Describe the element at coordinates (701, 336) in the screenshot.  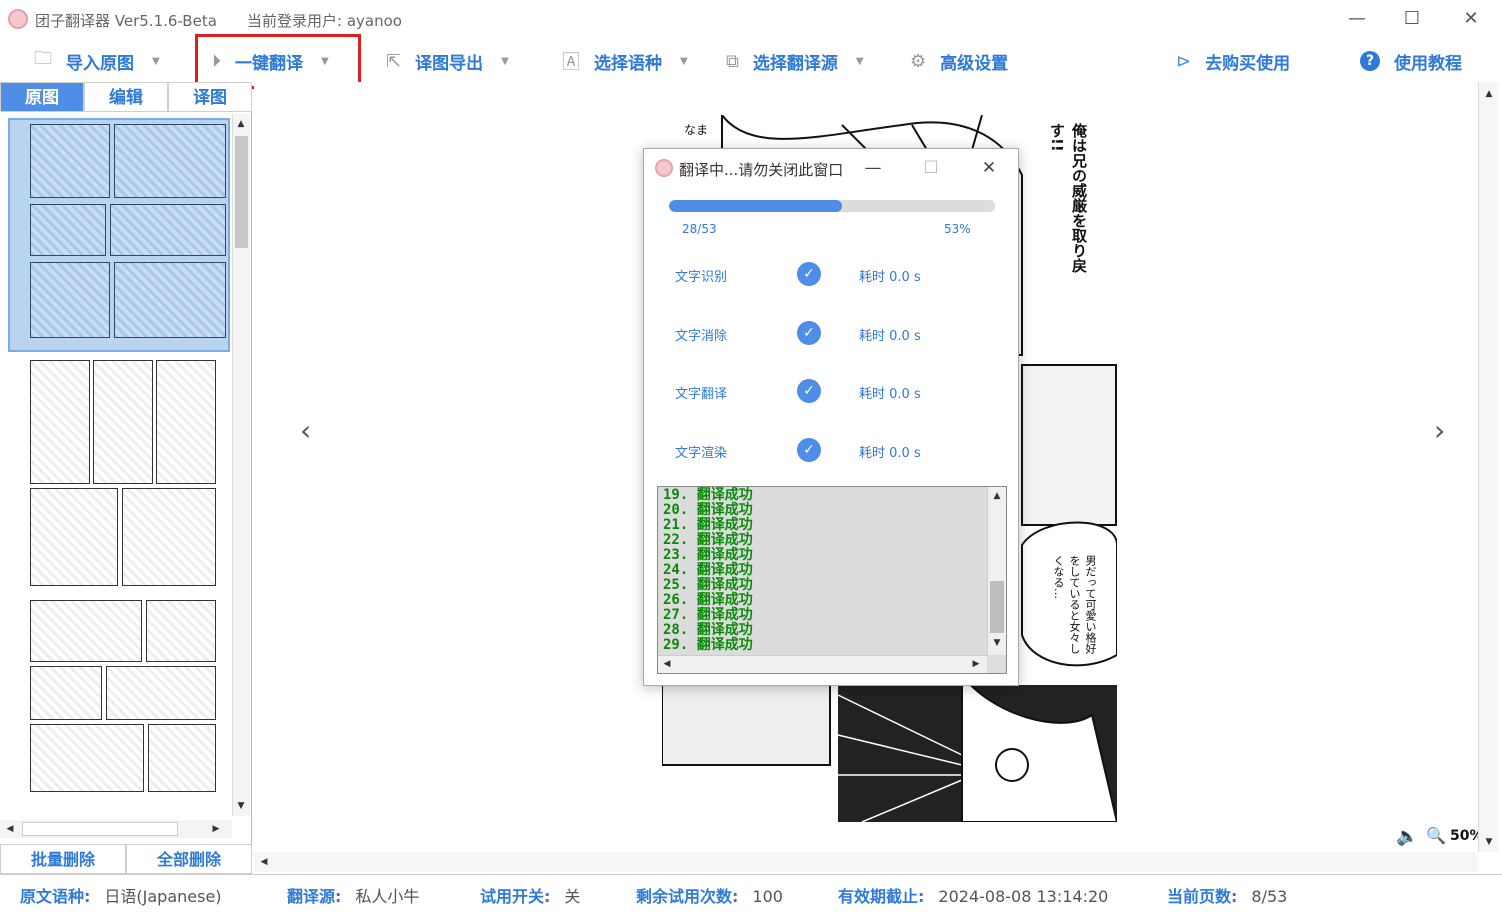
I see `step-erase-label: 文字消除` at that location.